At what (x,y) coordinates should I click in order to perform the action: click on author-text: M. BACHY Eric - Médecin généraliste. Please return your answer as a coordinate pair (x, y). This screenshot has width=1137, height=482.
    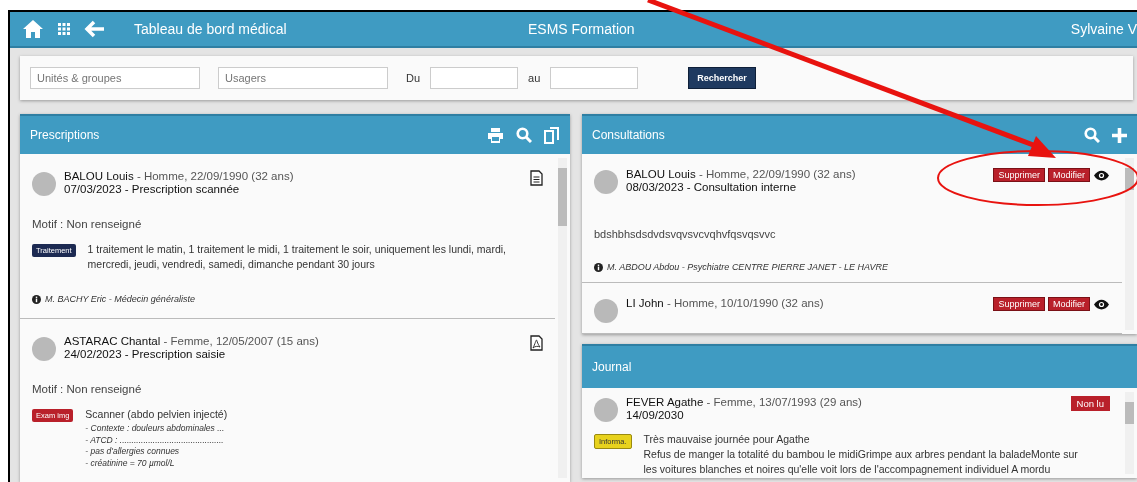
    Looking at the image, I should click on (120, 299).